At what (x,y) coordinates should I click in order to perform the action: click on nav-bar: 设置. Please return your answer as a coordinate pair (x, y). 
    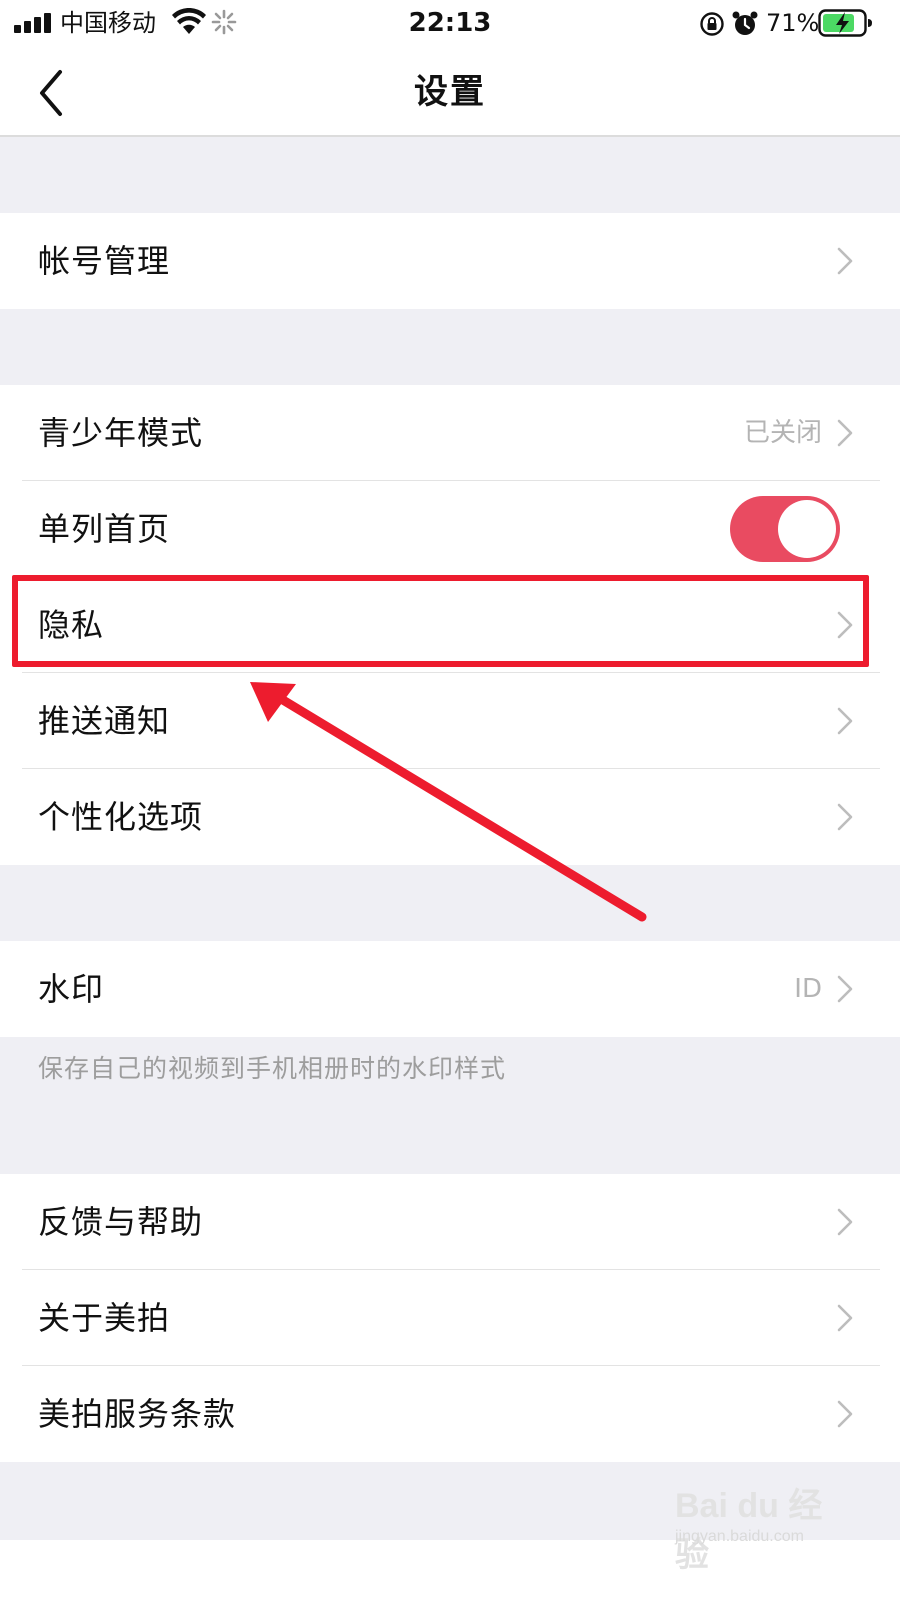
    Looking at the image, I should click on (450, 93).